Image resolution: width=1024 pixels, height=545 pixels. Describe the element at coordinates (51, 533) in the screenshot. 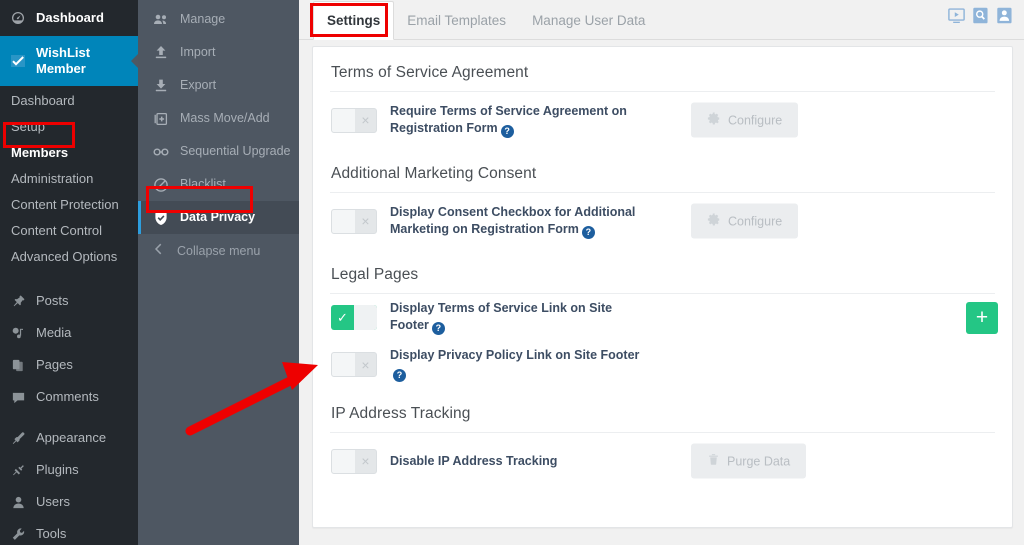

I see `sidebar-item-label: Tools` at that location.